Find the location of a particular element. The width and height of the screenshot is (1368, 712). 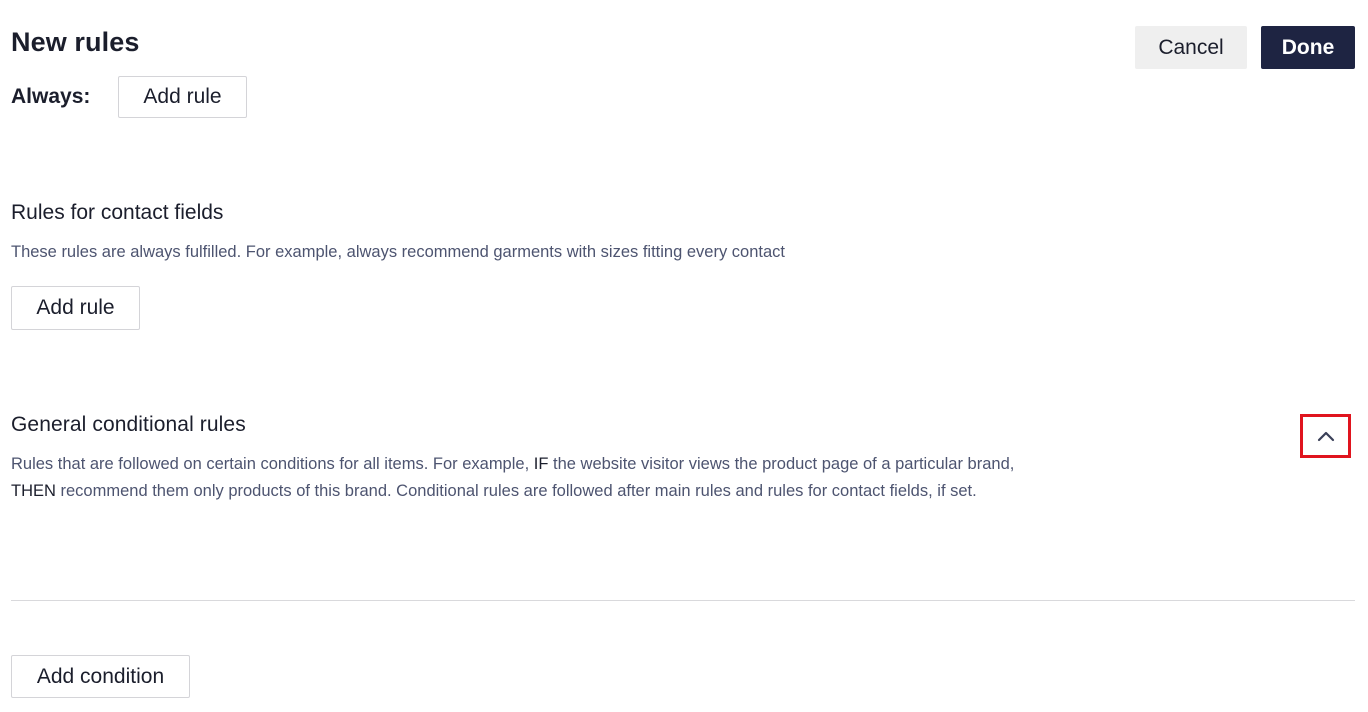

chevron-up-icon is located at coordinates (1325, 436).